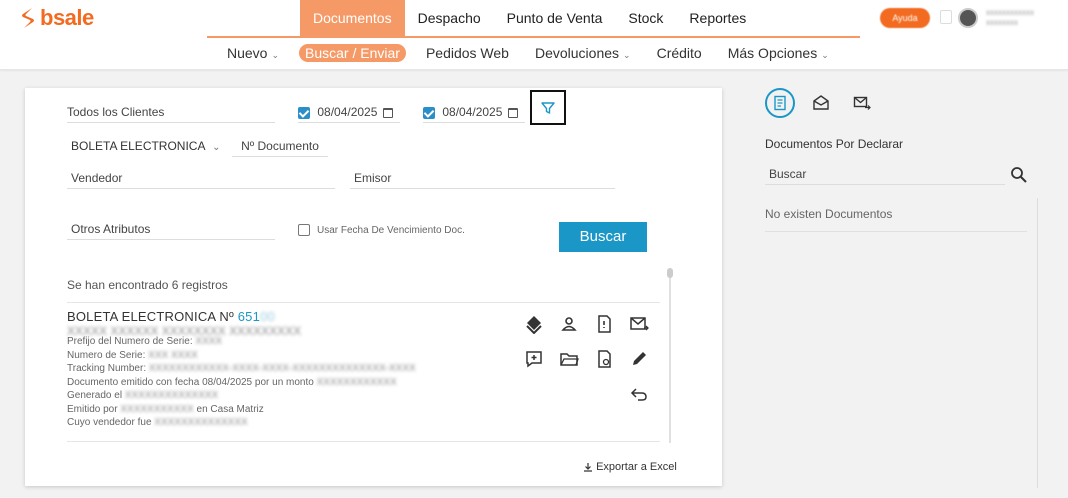  Describe the element at coordinates (569, 359) in the screenshot. I see `folder-icon` at that location.